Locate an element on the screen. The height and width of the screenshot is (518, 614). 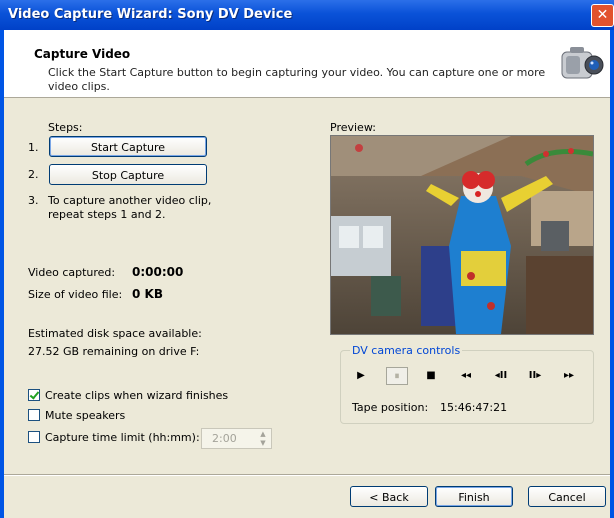
close-button: ✕ is located at coordinates (602, 15).